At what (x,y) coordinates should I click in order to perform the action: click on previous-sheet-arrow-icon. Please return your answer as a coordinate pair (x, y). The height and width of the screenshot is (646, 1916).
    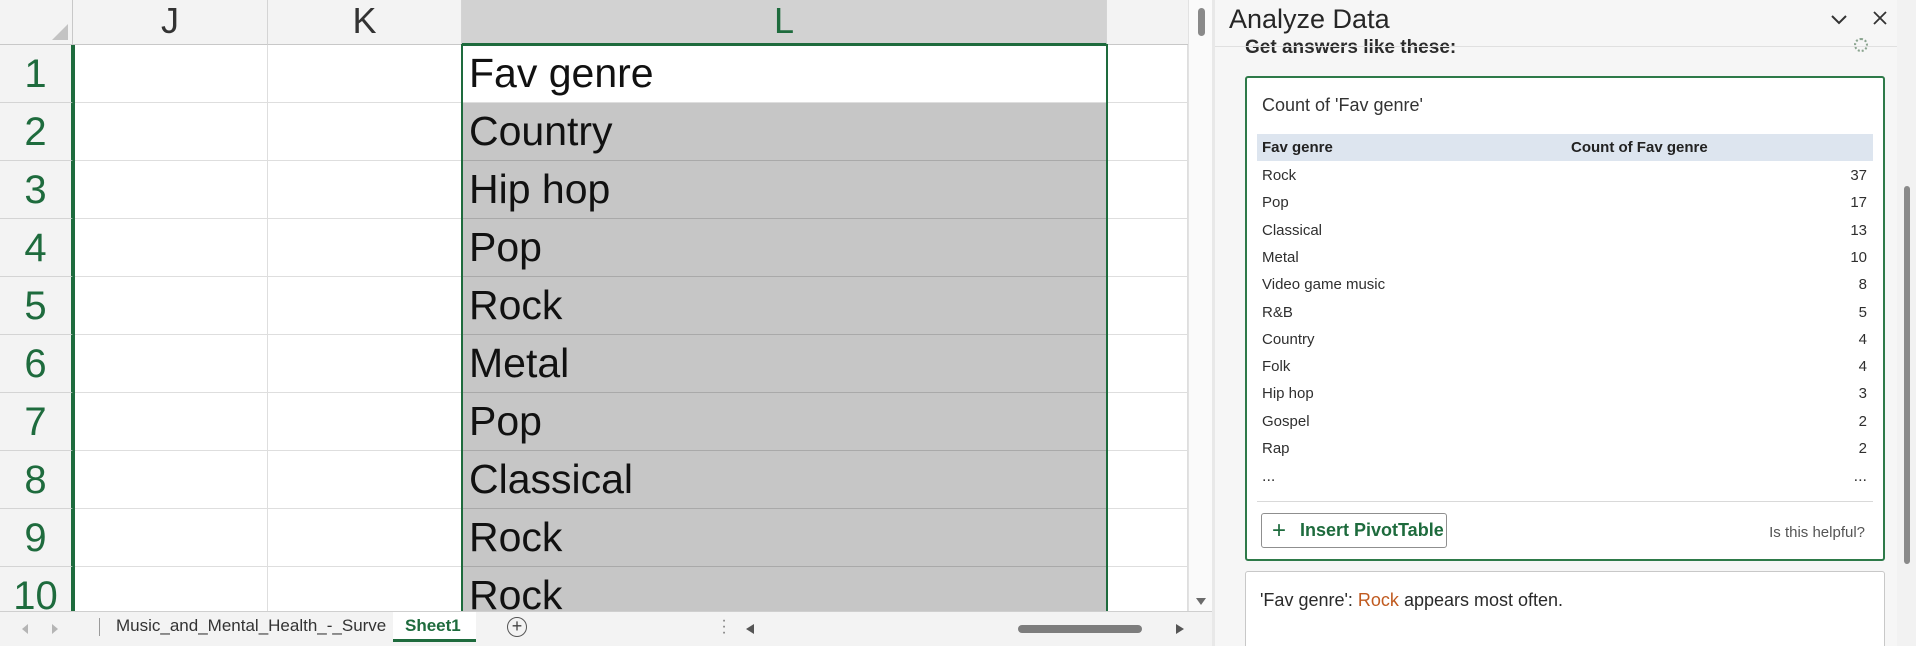
    Looking at the image, I should click on (25, 629).